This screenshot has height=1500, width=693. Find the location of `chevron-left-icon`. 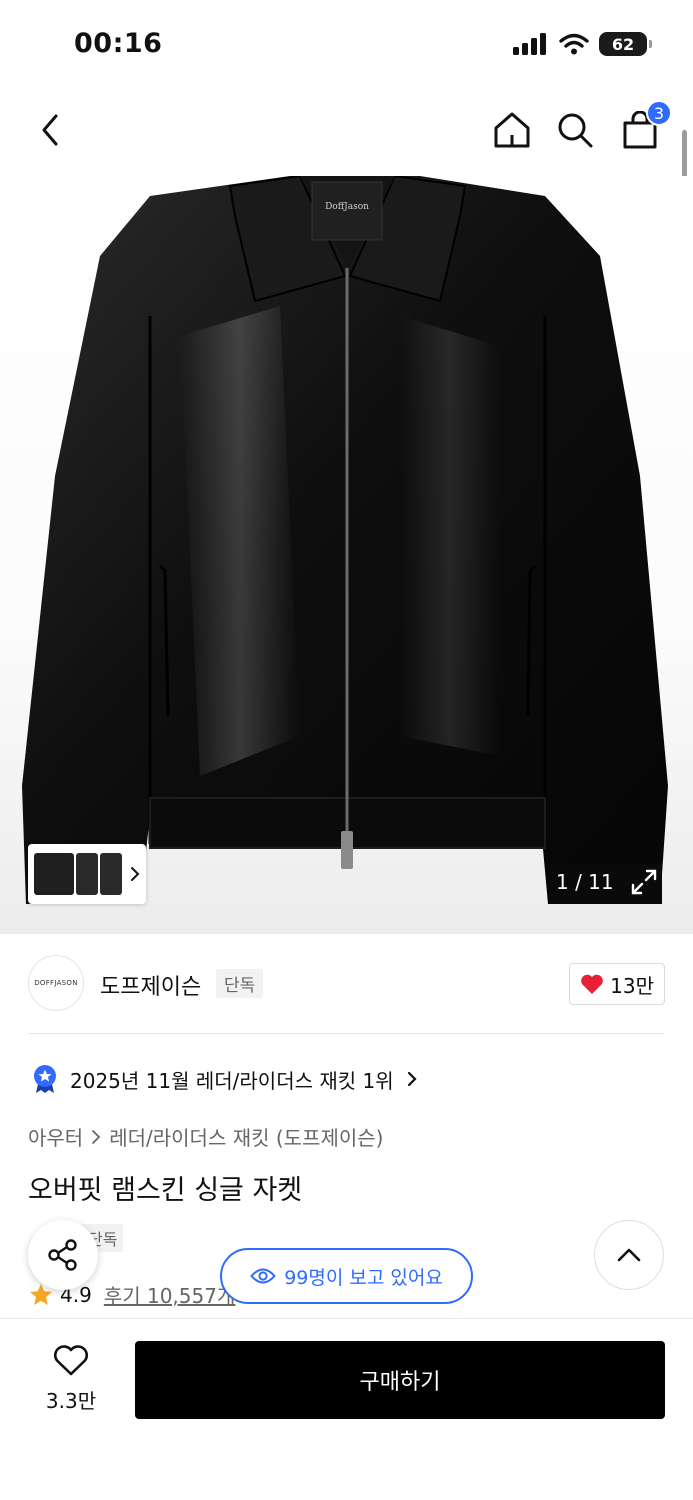

chevron-left-icon is located at coordinates (50, 130).